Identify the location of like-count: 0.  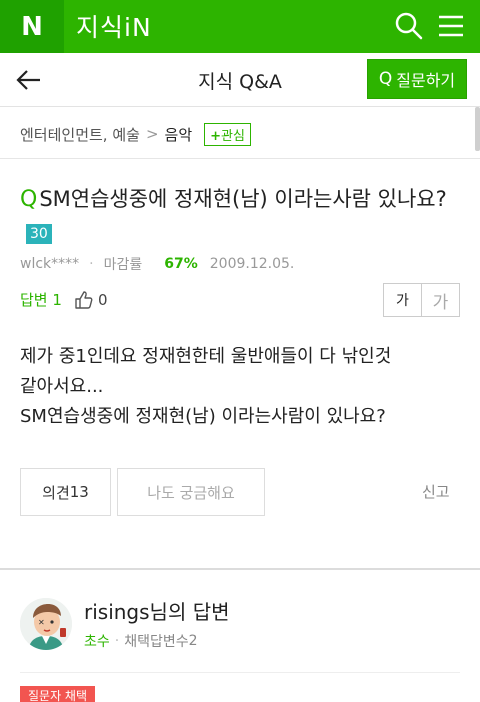
(102, 299).